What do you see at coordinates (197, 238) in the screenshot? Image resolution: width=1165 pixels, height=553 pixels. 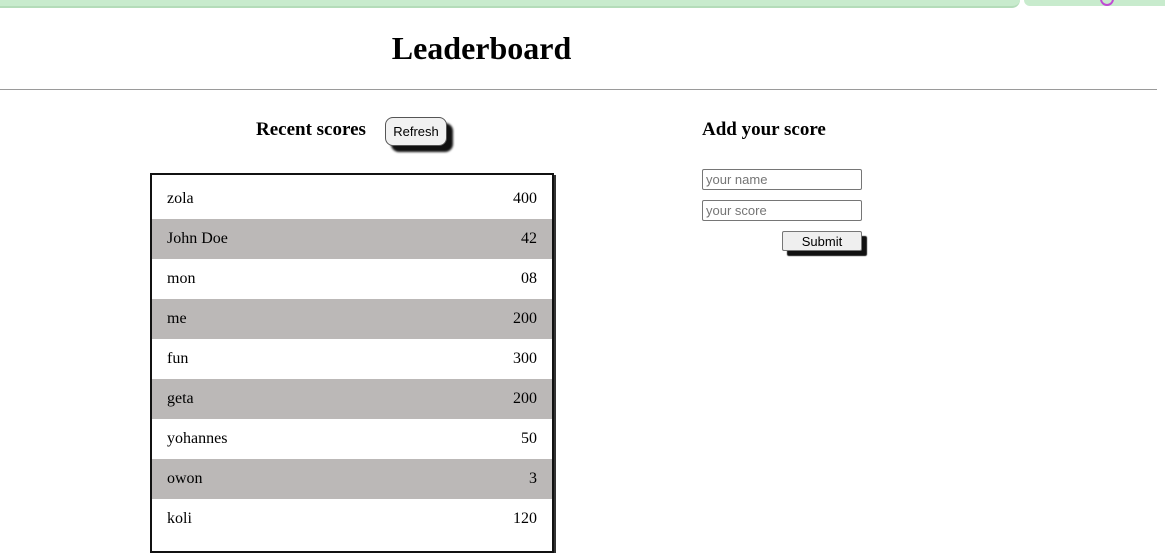 I see `score-name: John Doe` at bounding box center [197, 238].